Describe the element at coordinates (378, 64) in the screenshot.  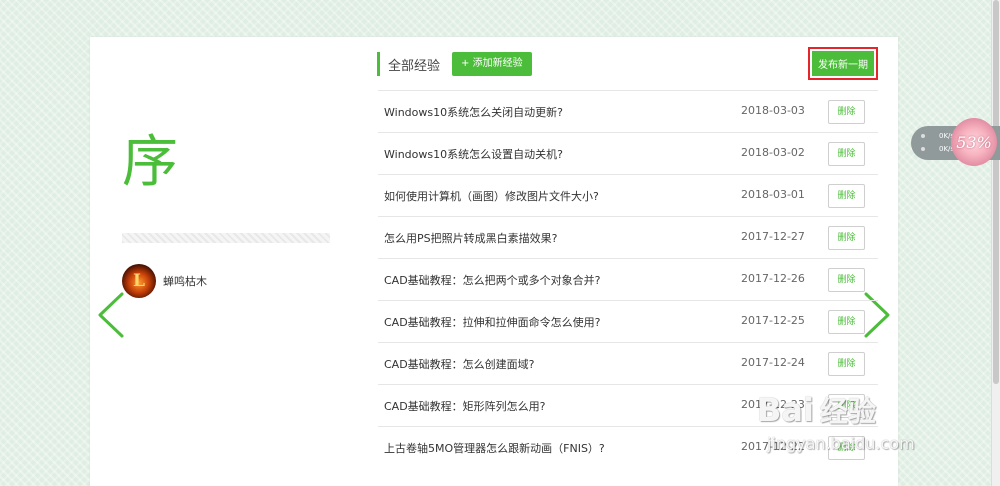
I see `header-accent-bar` at that location.